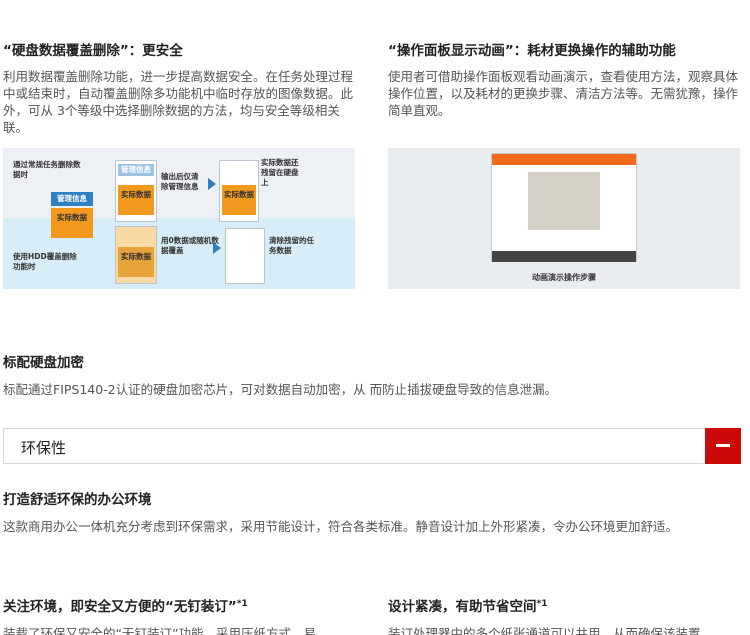 Image resolution: width=750 pixels, height=635 pixels. Describe the element at coordinates (462, 607) in the screenshot. I see `compact-design-title-text: 设计紧凑，有助节省空间` at that location.